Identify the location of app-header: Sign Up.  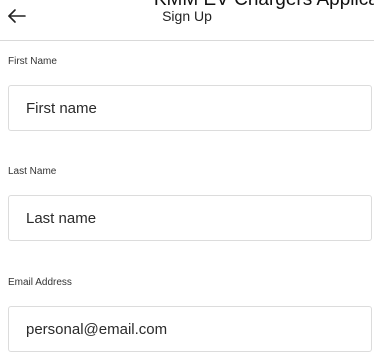
(187, 20).